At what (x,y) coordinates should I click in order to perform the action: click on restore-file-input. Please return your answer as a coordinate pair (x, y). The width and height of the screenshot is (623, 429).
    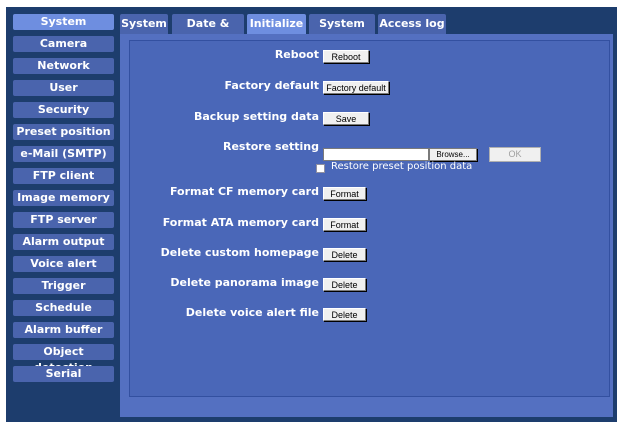
    Looking at the image, I should click on (376, 154).